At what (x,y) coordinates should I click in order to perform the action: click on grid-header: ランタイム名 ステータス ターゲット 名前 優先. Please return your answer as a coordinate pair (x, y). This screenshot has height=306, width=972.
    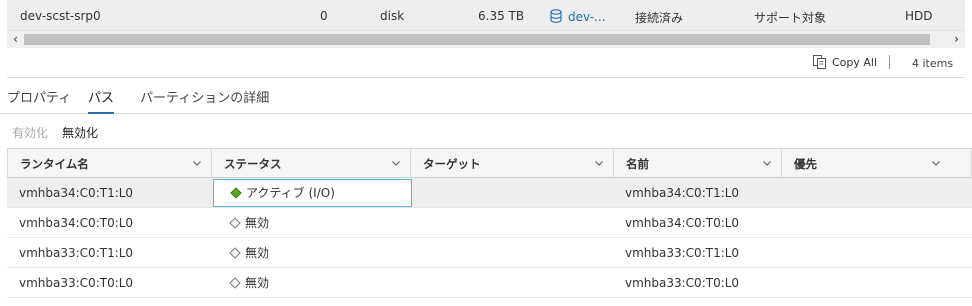
    Looking at the image, I should click on (489, 163).